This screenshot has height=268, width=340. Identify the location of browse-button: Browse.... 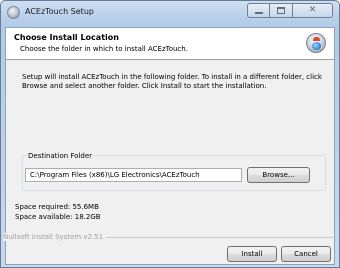
(278, 175).